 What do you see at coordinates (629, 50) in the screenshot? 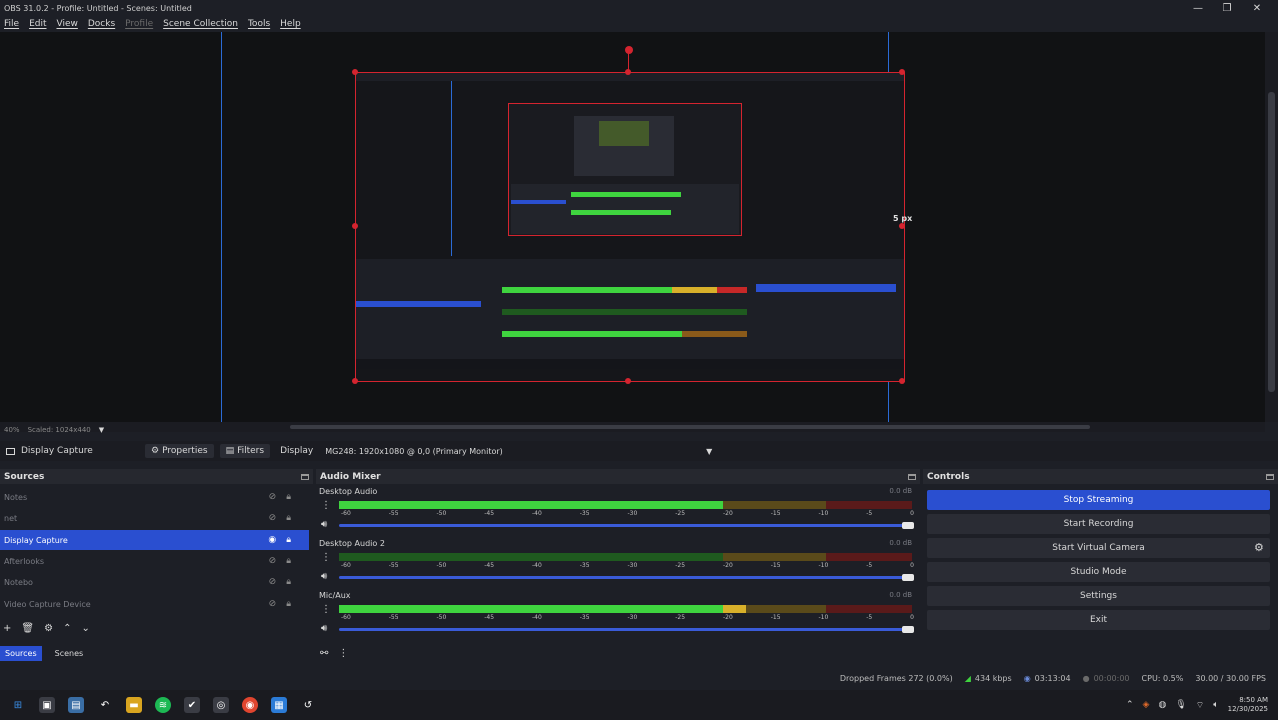
I see `rotation-handle` at bounding box center [629, 50].